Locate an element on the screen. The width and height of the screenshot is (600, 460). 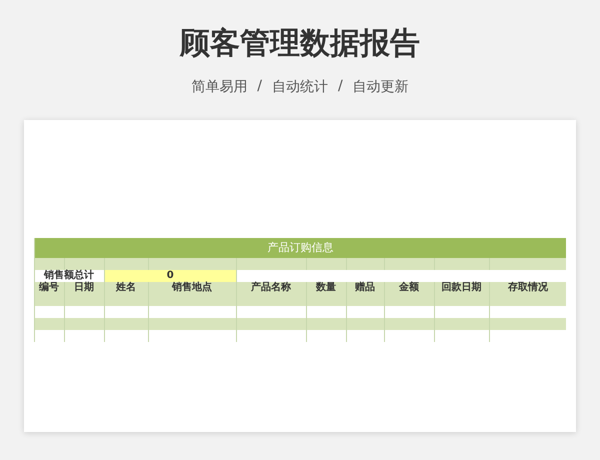
feature-label: 自动更新 is located at coordinates (380, 87).